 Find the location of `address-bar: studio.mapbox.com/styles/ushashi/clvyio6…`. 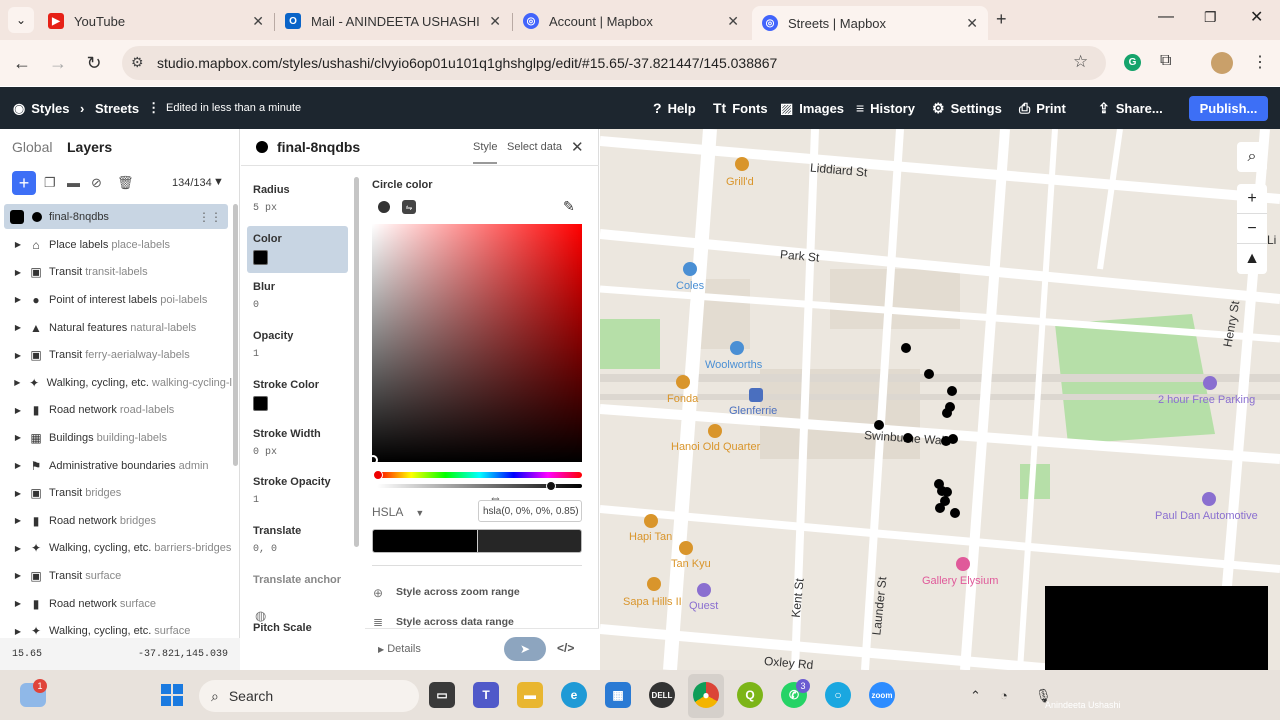

address-bar: studio.mapbox.com/styles/ushashi/clvyio6… is located at coordinates (614, 63).